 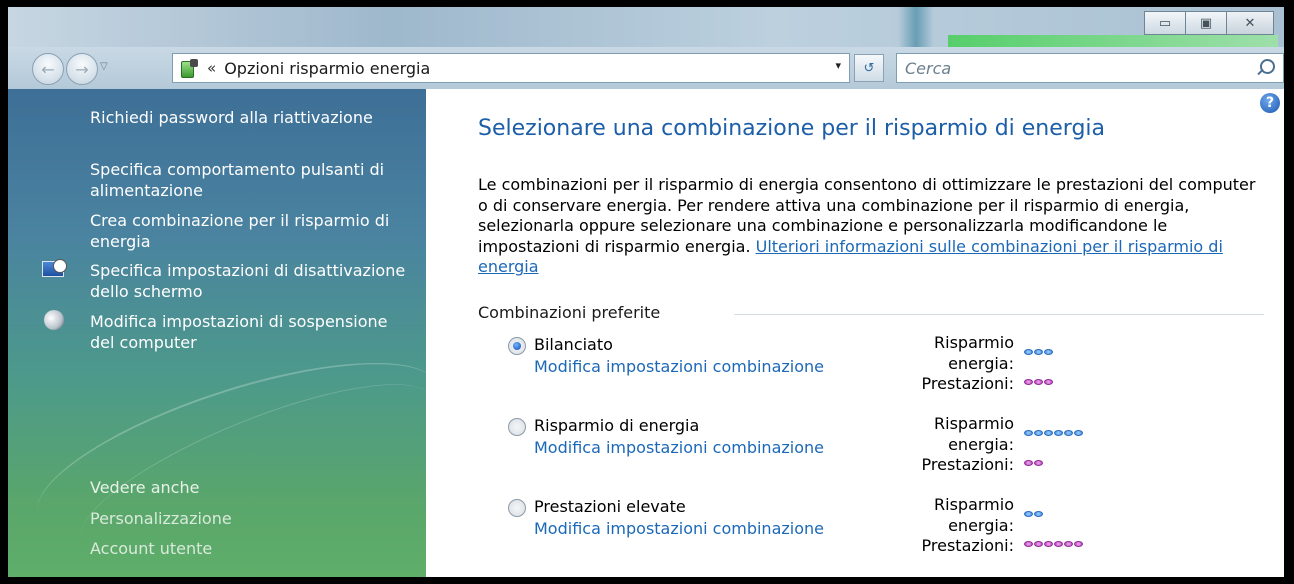 I want to click on address-bar: « Opzioni risparmio energia ▾, so click(x=511, y=68).